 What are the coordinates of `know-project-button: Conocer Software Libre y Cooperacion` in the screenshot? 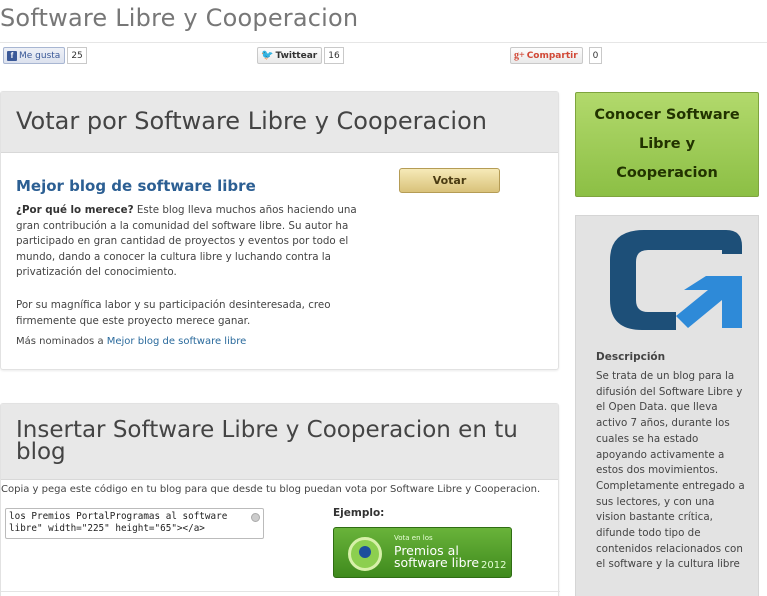 It's located at (667, 144).